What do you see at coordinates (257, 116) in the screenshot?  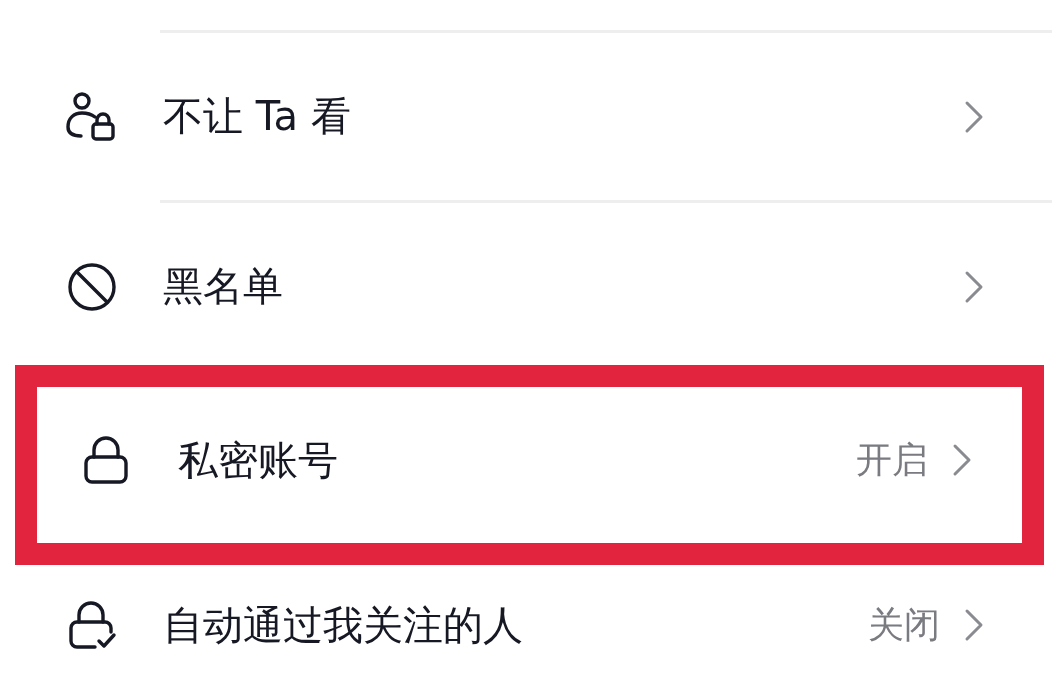 I see `setting-label: 不让 Ta 看` at bounding box center [257, 116].